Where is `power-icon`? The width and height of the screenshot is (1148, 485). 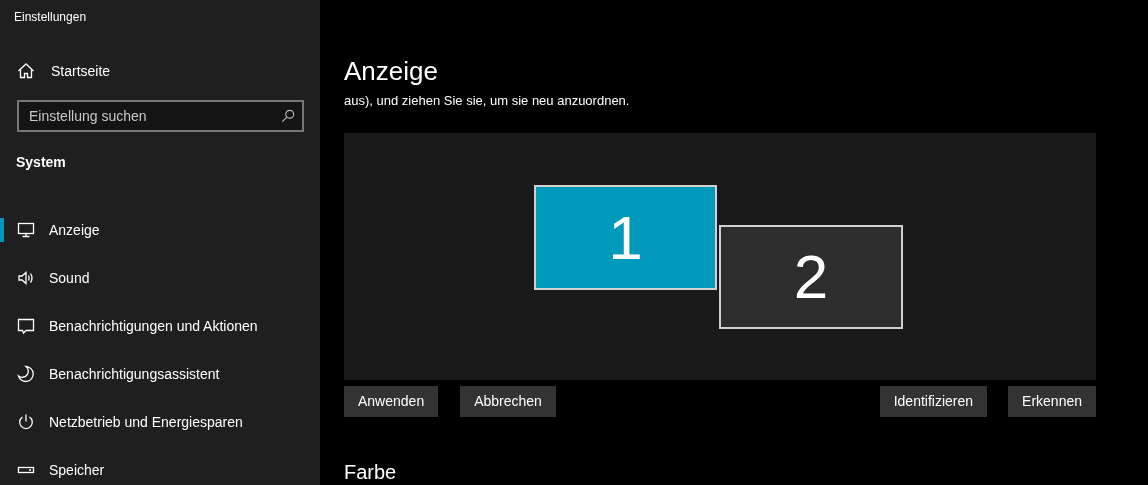
power-icon is located at coordinates (26, 422).